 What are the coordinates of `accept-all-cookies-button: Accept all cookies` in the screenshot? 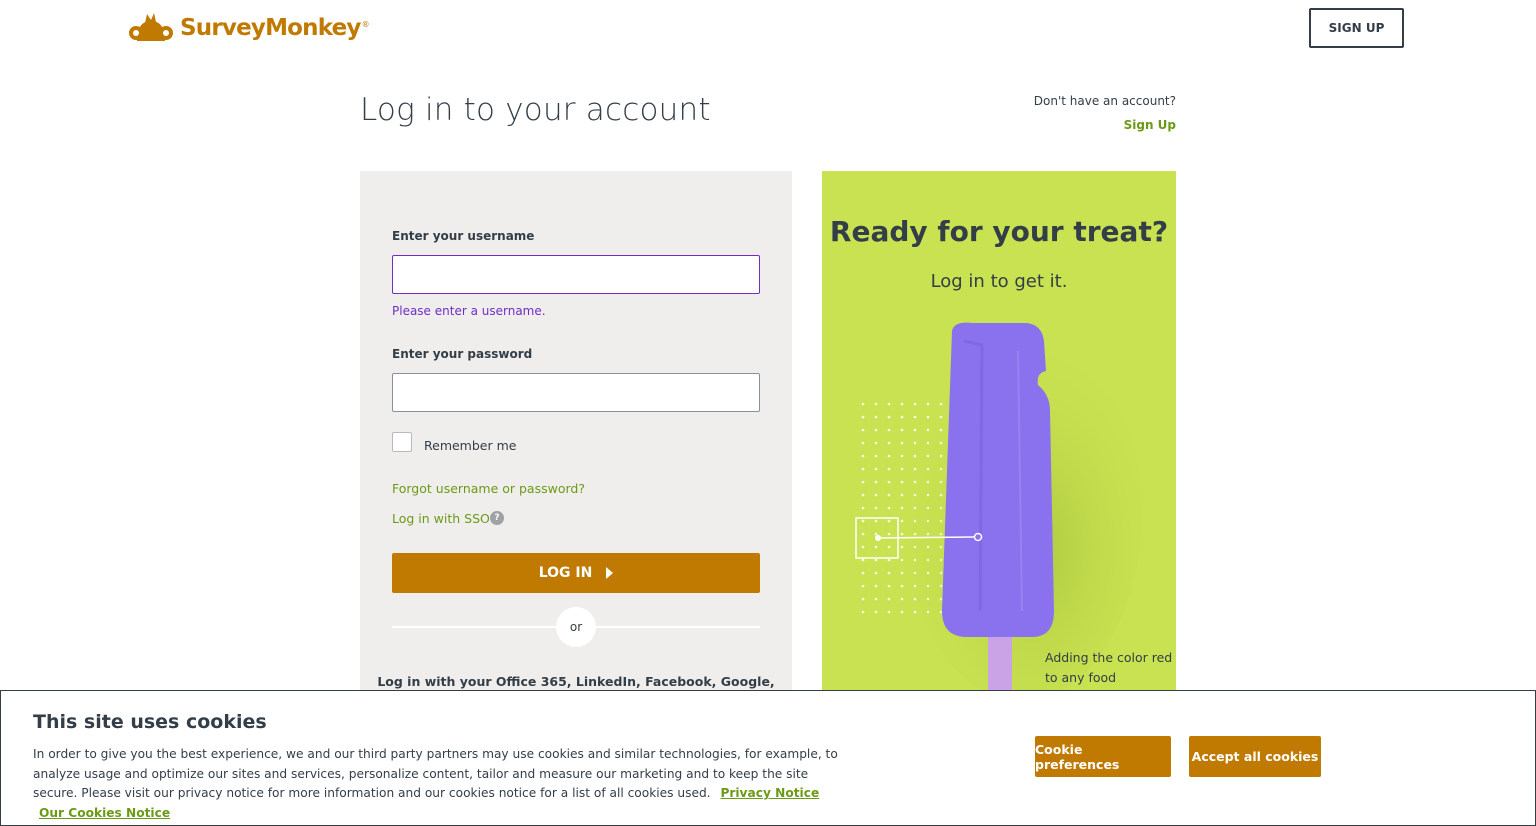 It's located at (1255, 756).